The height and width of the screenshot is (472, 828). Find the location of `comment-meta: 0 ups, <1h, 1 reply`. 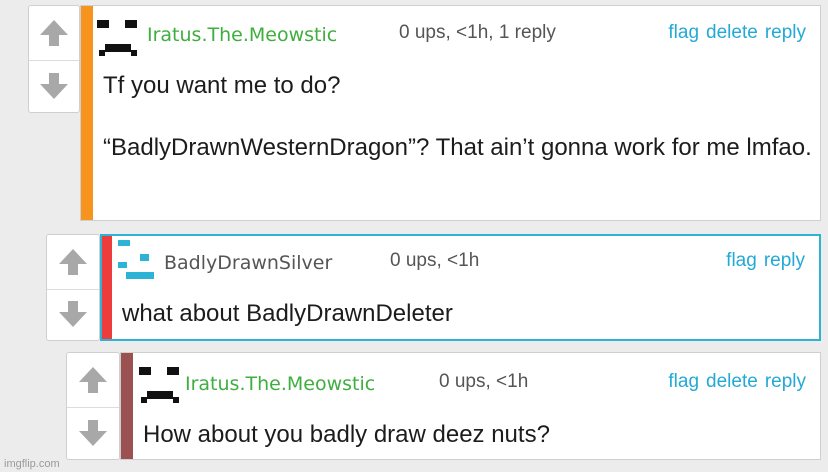

comment-meta: 0 ups, <1h, 1 reply is located at coordinates (477, 32).